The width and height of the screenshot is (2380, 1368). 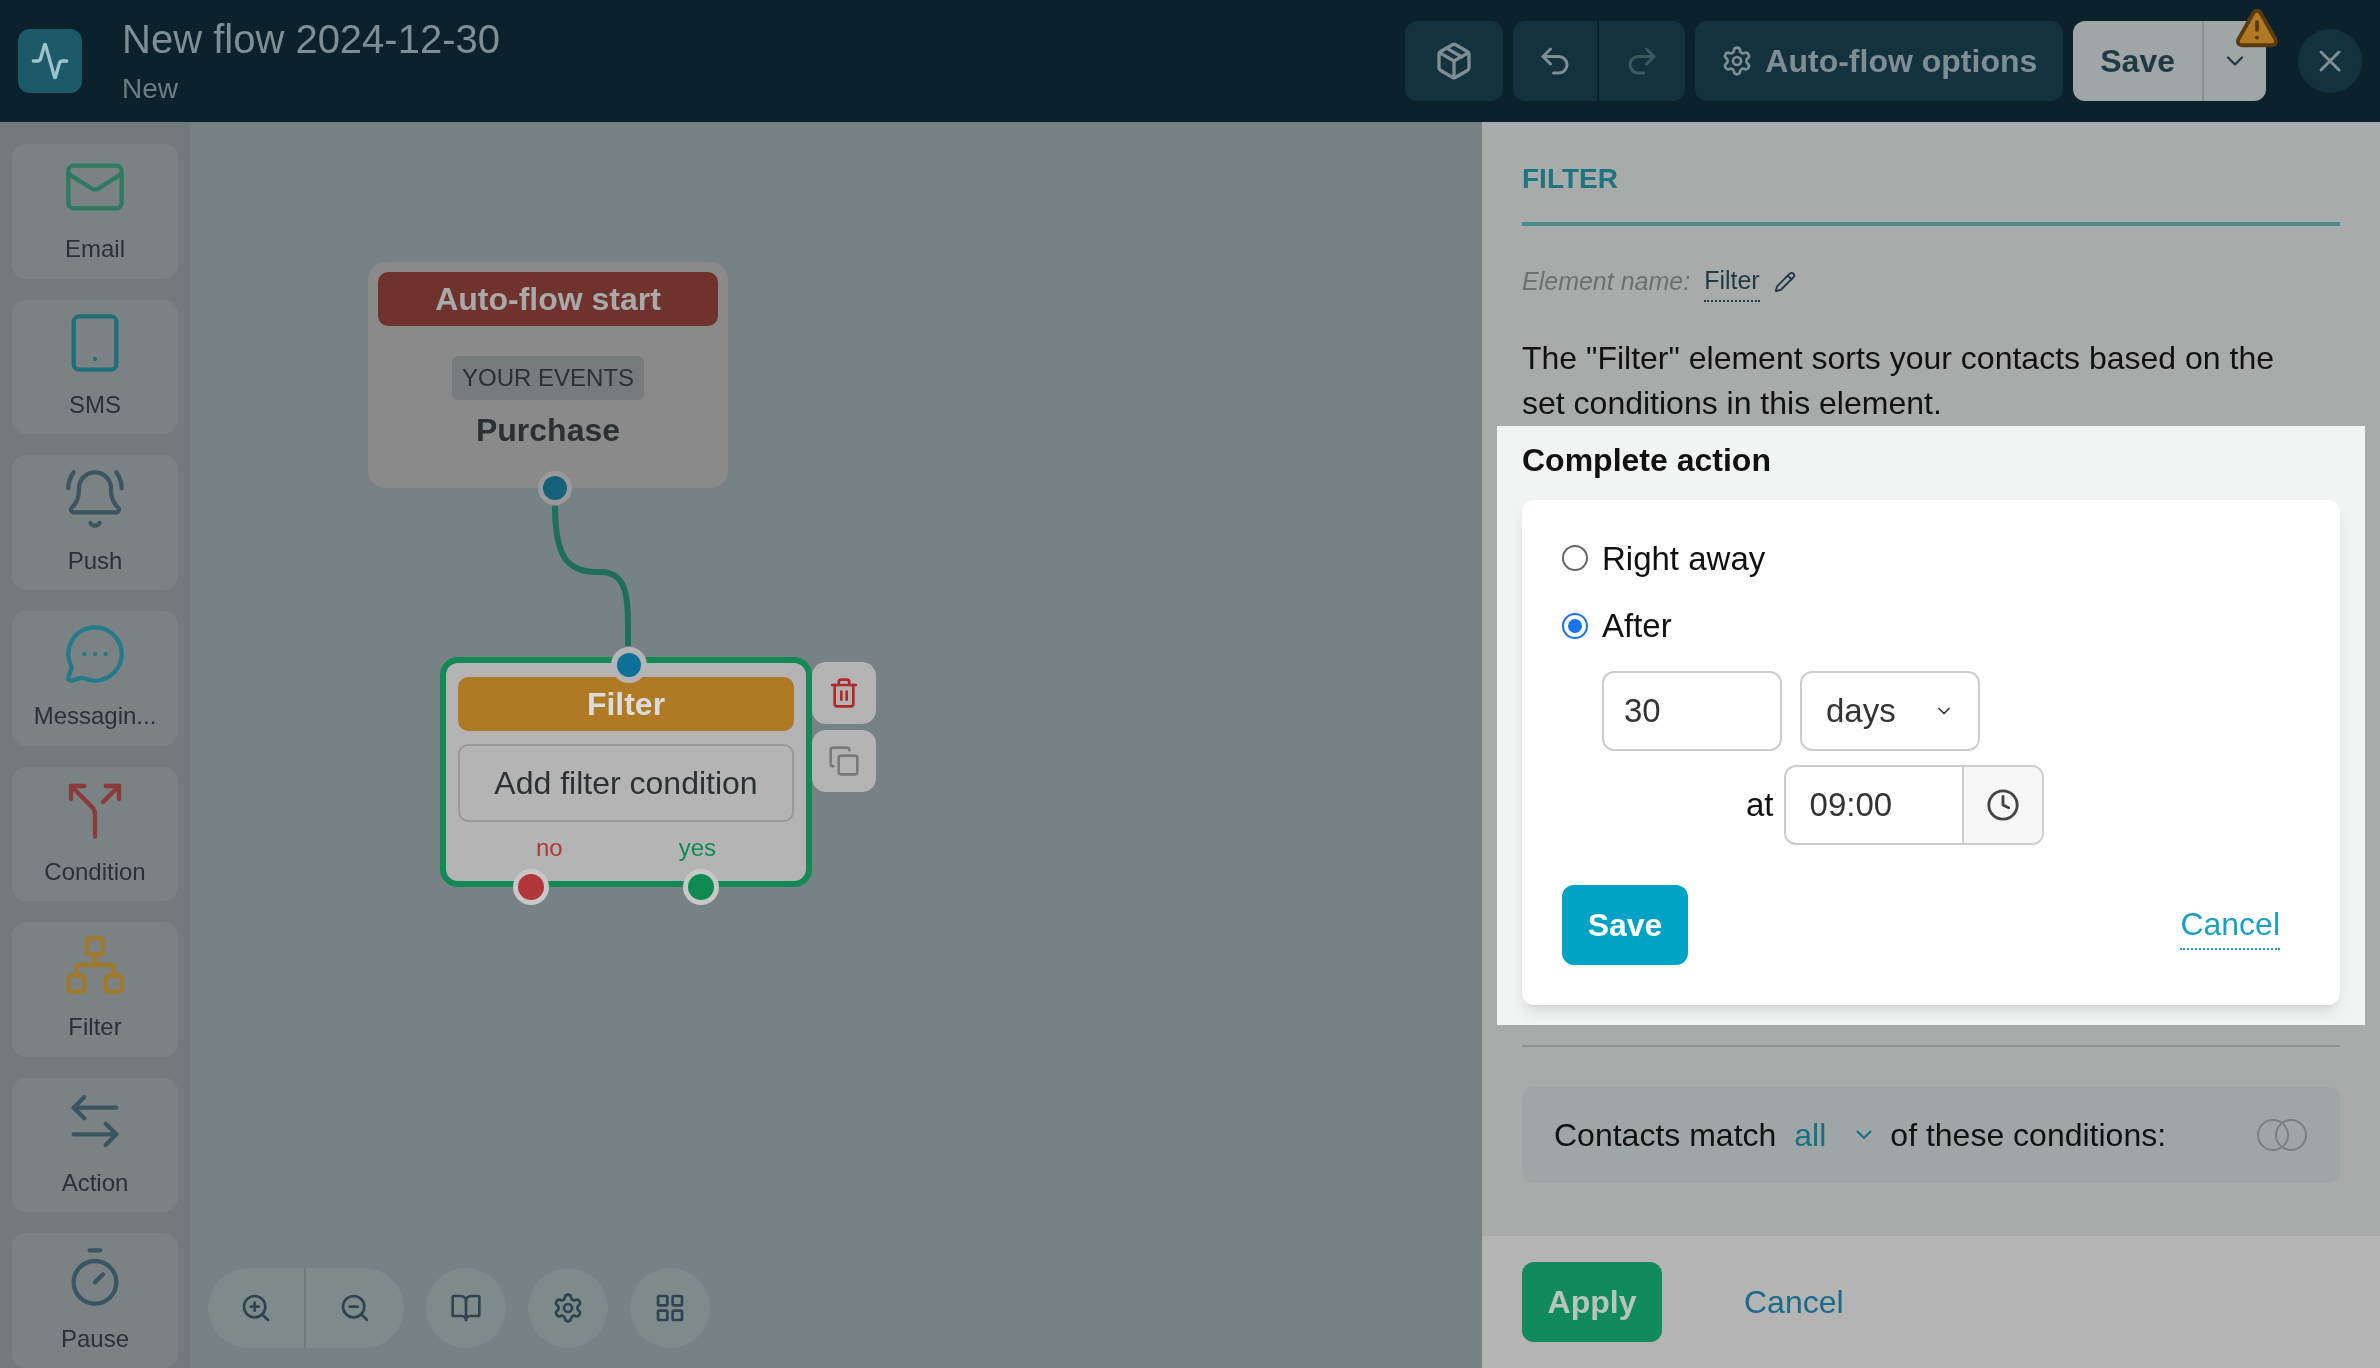 I want to click on flow-status: New, so click(x=150, y=89).